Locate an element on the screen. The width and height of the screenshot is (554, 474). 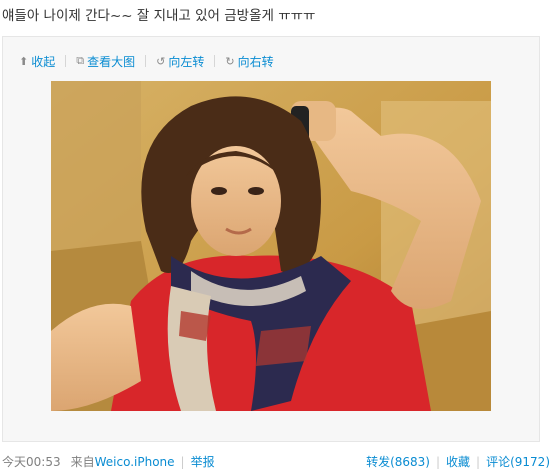
collapse-label: 收起 is located at coordinates (43, 61).